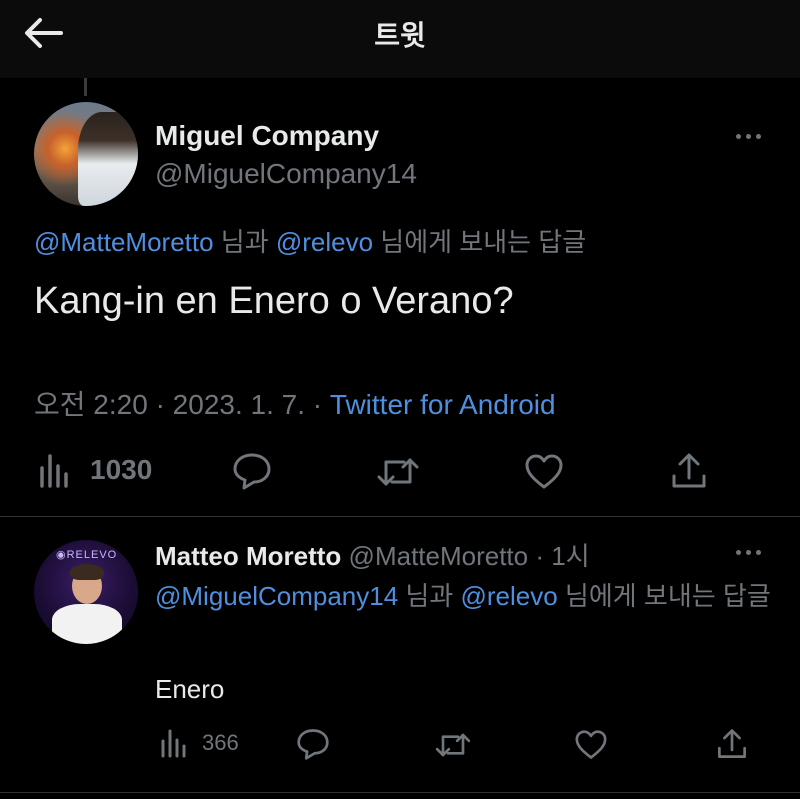 This screenshot has width=800, height=799. Describe the element at coordinates (274, 301) in the screenshot. I see `tweet-text: Kang-in en Enero o Verano?` at that location.